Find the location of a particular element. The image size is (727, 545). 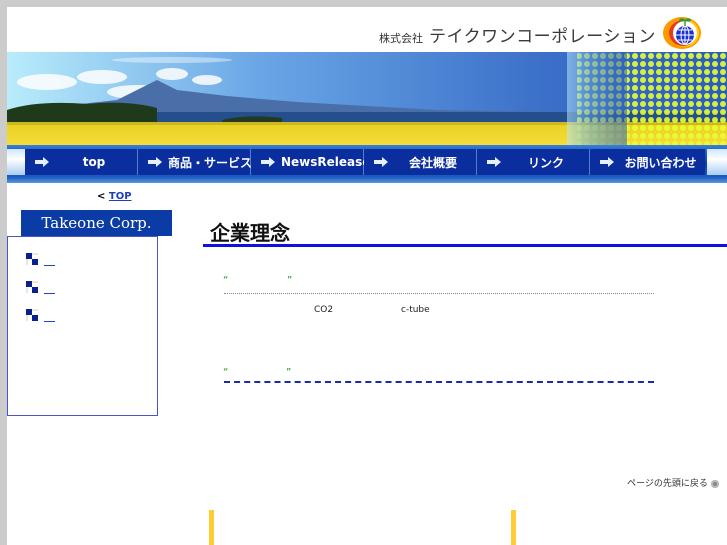

company-name-text: テイクワンコーポレーション is located at coordinates (542, 37).